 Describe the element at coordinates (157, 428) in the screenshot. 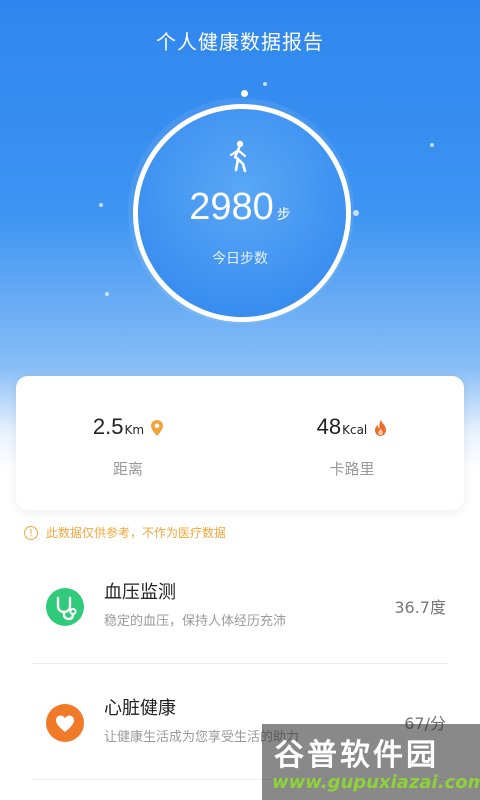

I see `location-pin-icon` at that location.